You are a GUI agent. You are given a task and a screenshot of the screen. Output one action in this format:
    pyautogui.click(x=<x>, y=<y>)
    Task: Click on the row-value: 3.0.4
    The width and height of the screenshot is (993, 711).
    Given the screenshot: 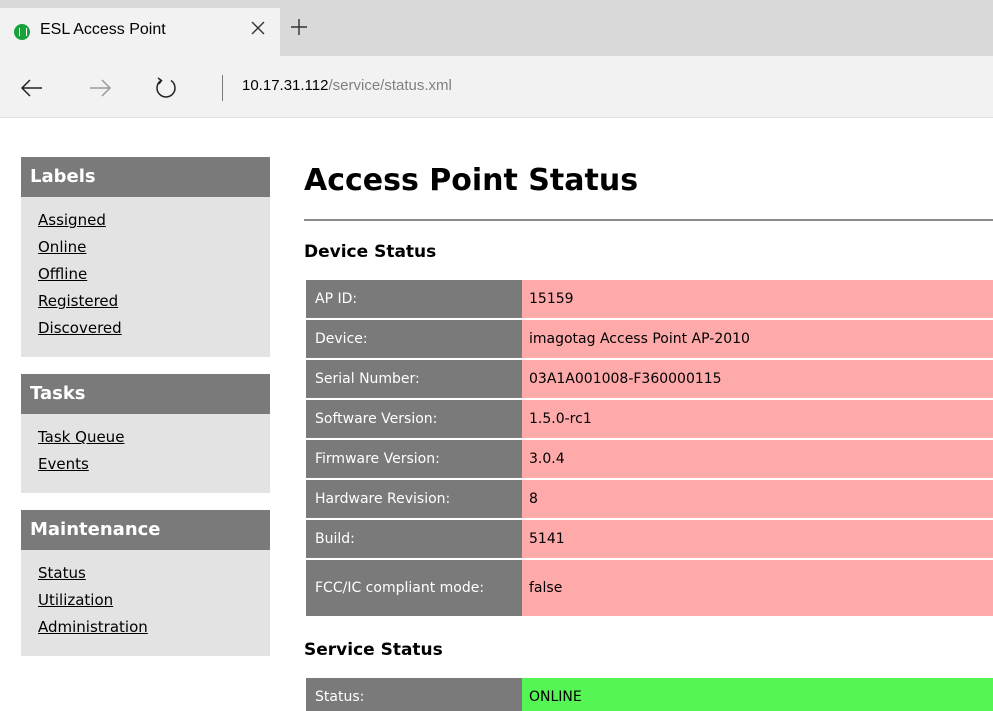 What is the action you would take?
    pyautogui.click(x=757, y=459)
    